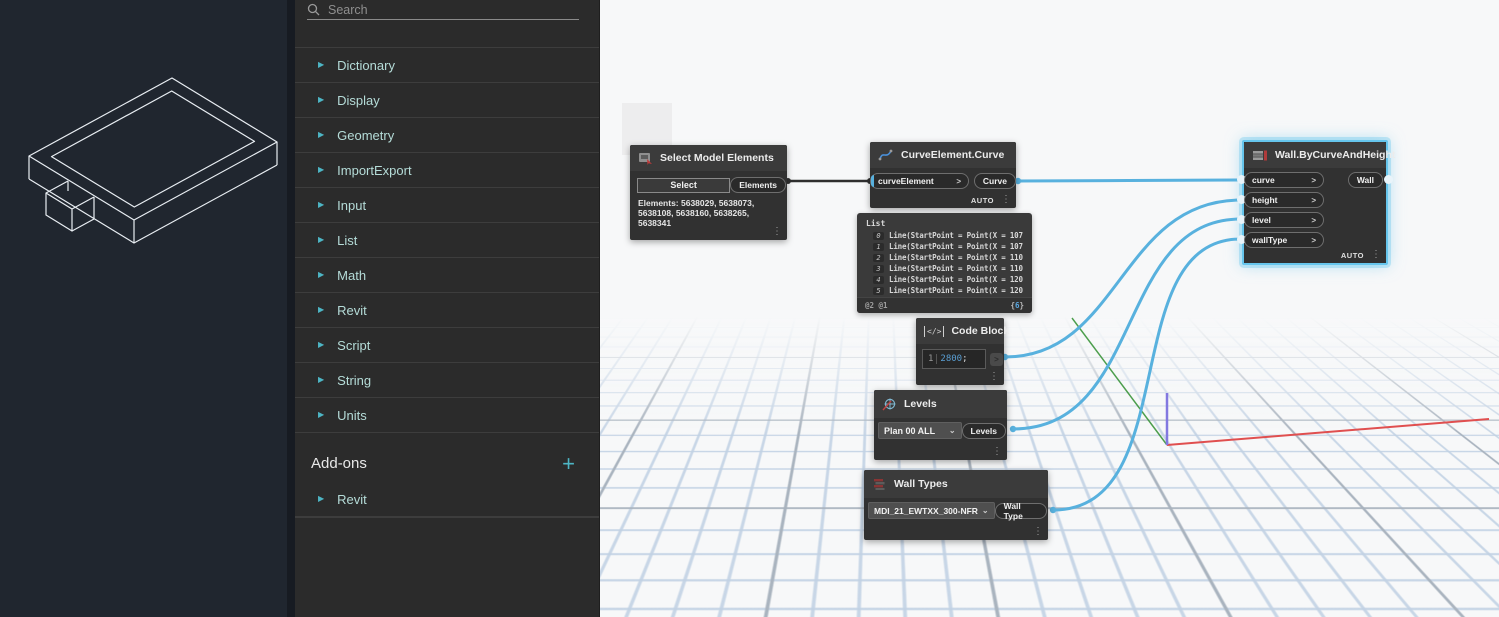 Image resolution: width=1499 pixels, height=617 pixels. I want to click on sidebar-item-addons-revit: ▶ Revit, so click(447, 499).